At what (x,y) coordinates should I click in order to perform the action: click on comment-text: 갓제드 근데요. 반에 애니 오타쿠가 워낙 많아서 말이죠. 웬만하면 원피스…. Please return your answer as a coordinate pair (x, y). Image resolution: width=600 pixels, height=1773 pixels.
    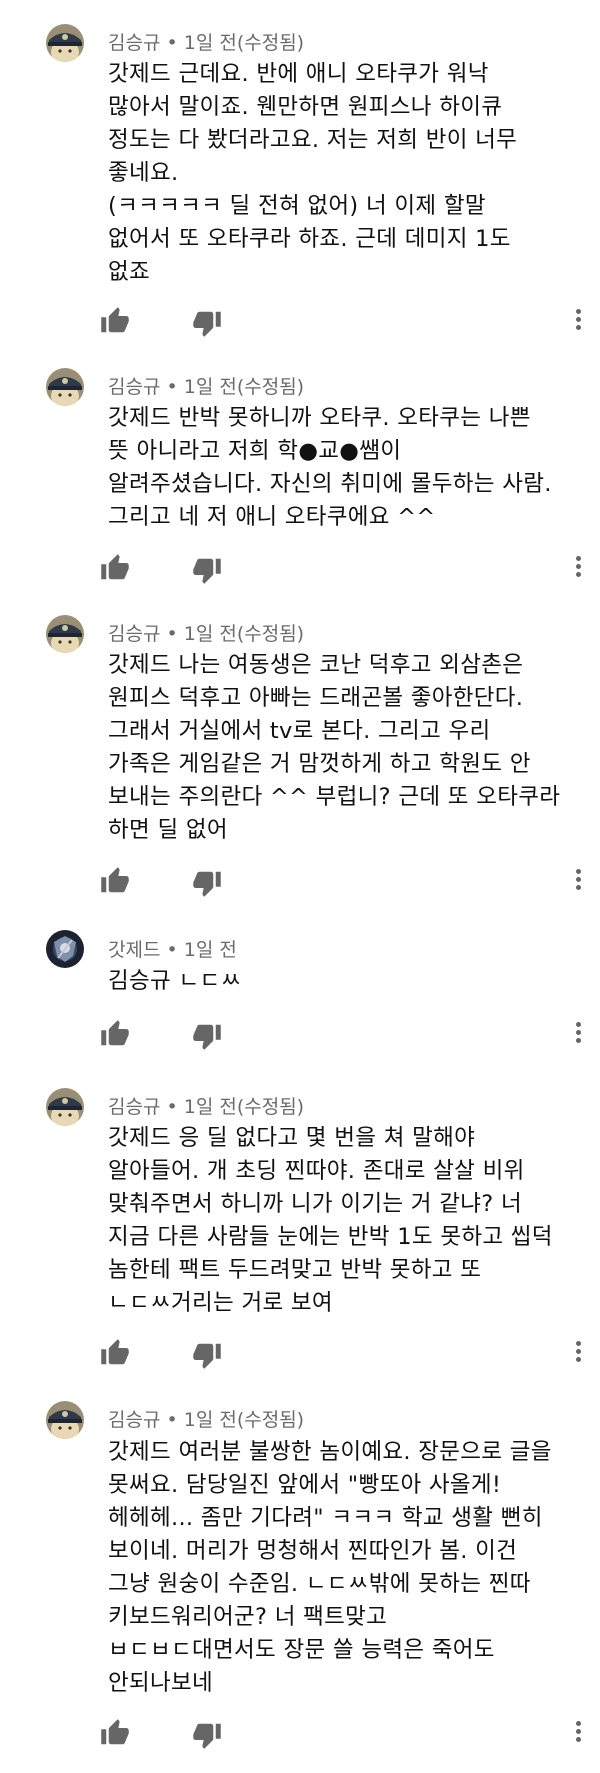
    Looking at the image, I should click on (313, 173).